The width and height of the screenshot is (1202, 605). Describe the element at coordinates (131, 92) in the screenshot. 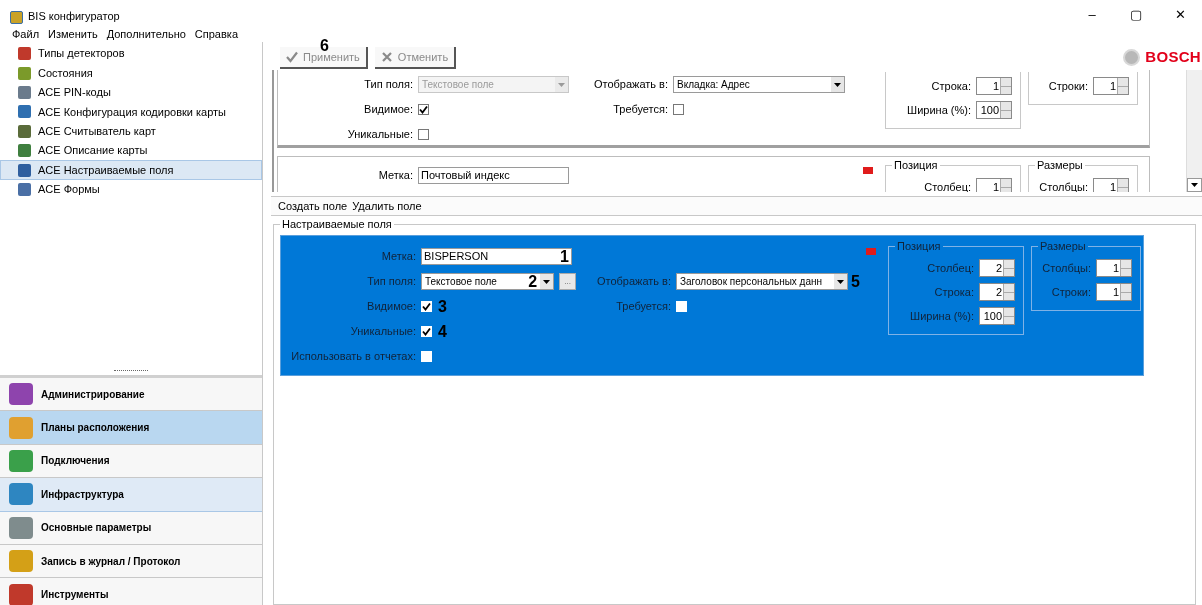

I see `tree-item: ACE PIN-коды` at that location.